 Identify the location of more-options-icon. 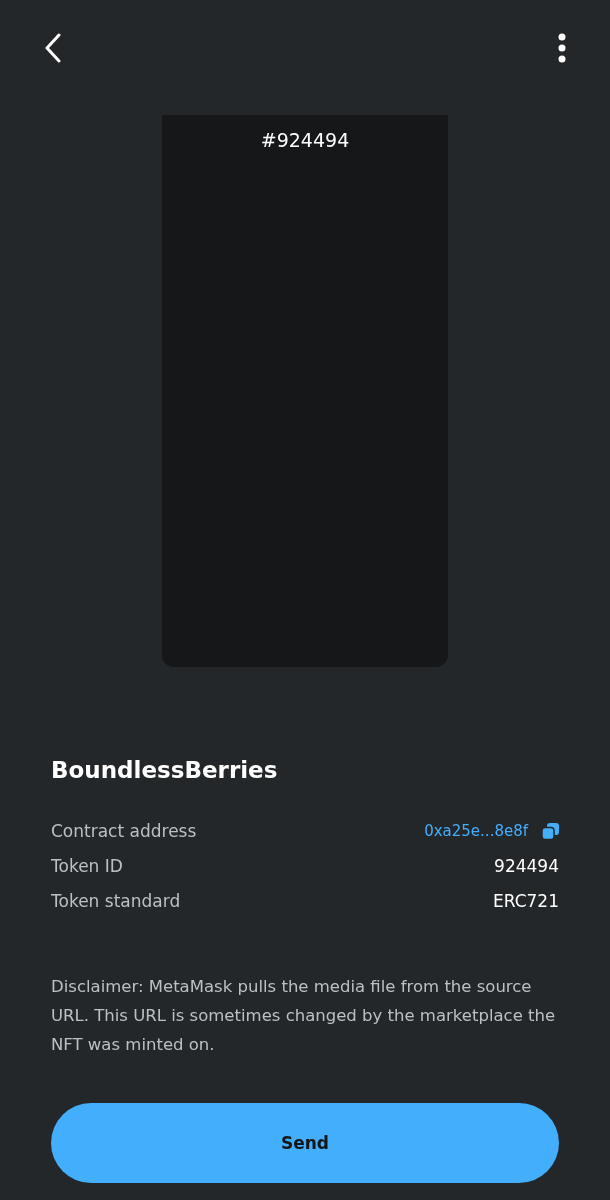
(562, 48).